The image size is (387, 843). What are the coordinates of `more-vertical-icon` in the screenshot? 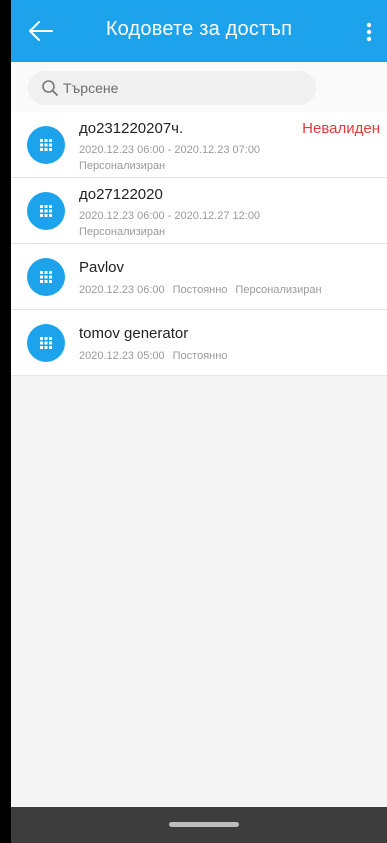 It's located at (369, 32).